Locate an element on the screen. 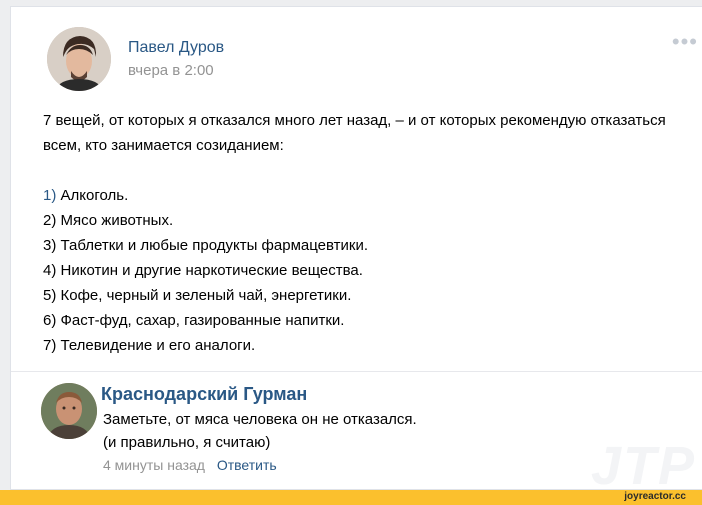 The width and height of the screenshot is (702, 505). list-item-number: 1) is located at coordinates (49, 195).